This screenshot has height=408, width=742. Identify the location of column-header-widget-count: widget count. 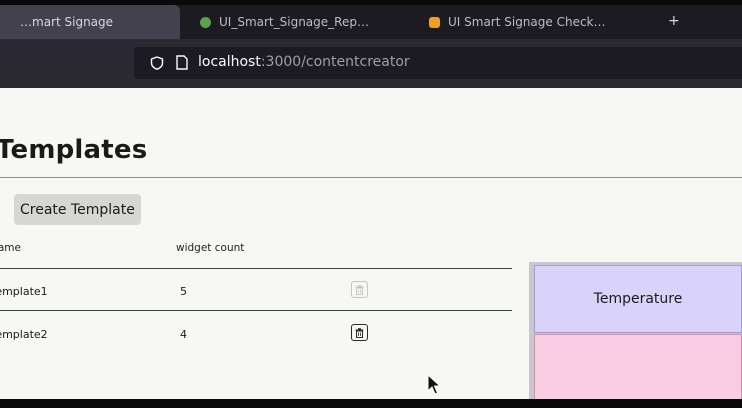
(210, 248).